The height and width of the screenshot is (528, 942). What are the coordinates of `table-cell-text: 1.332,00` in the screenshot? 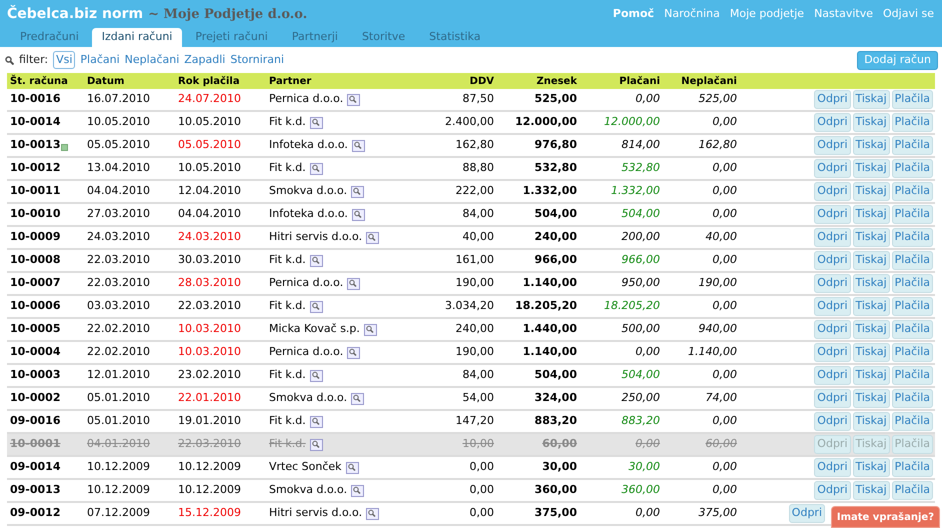 It's located at (549, 191).